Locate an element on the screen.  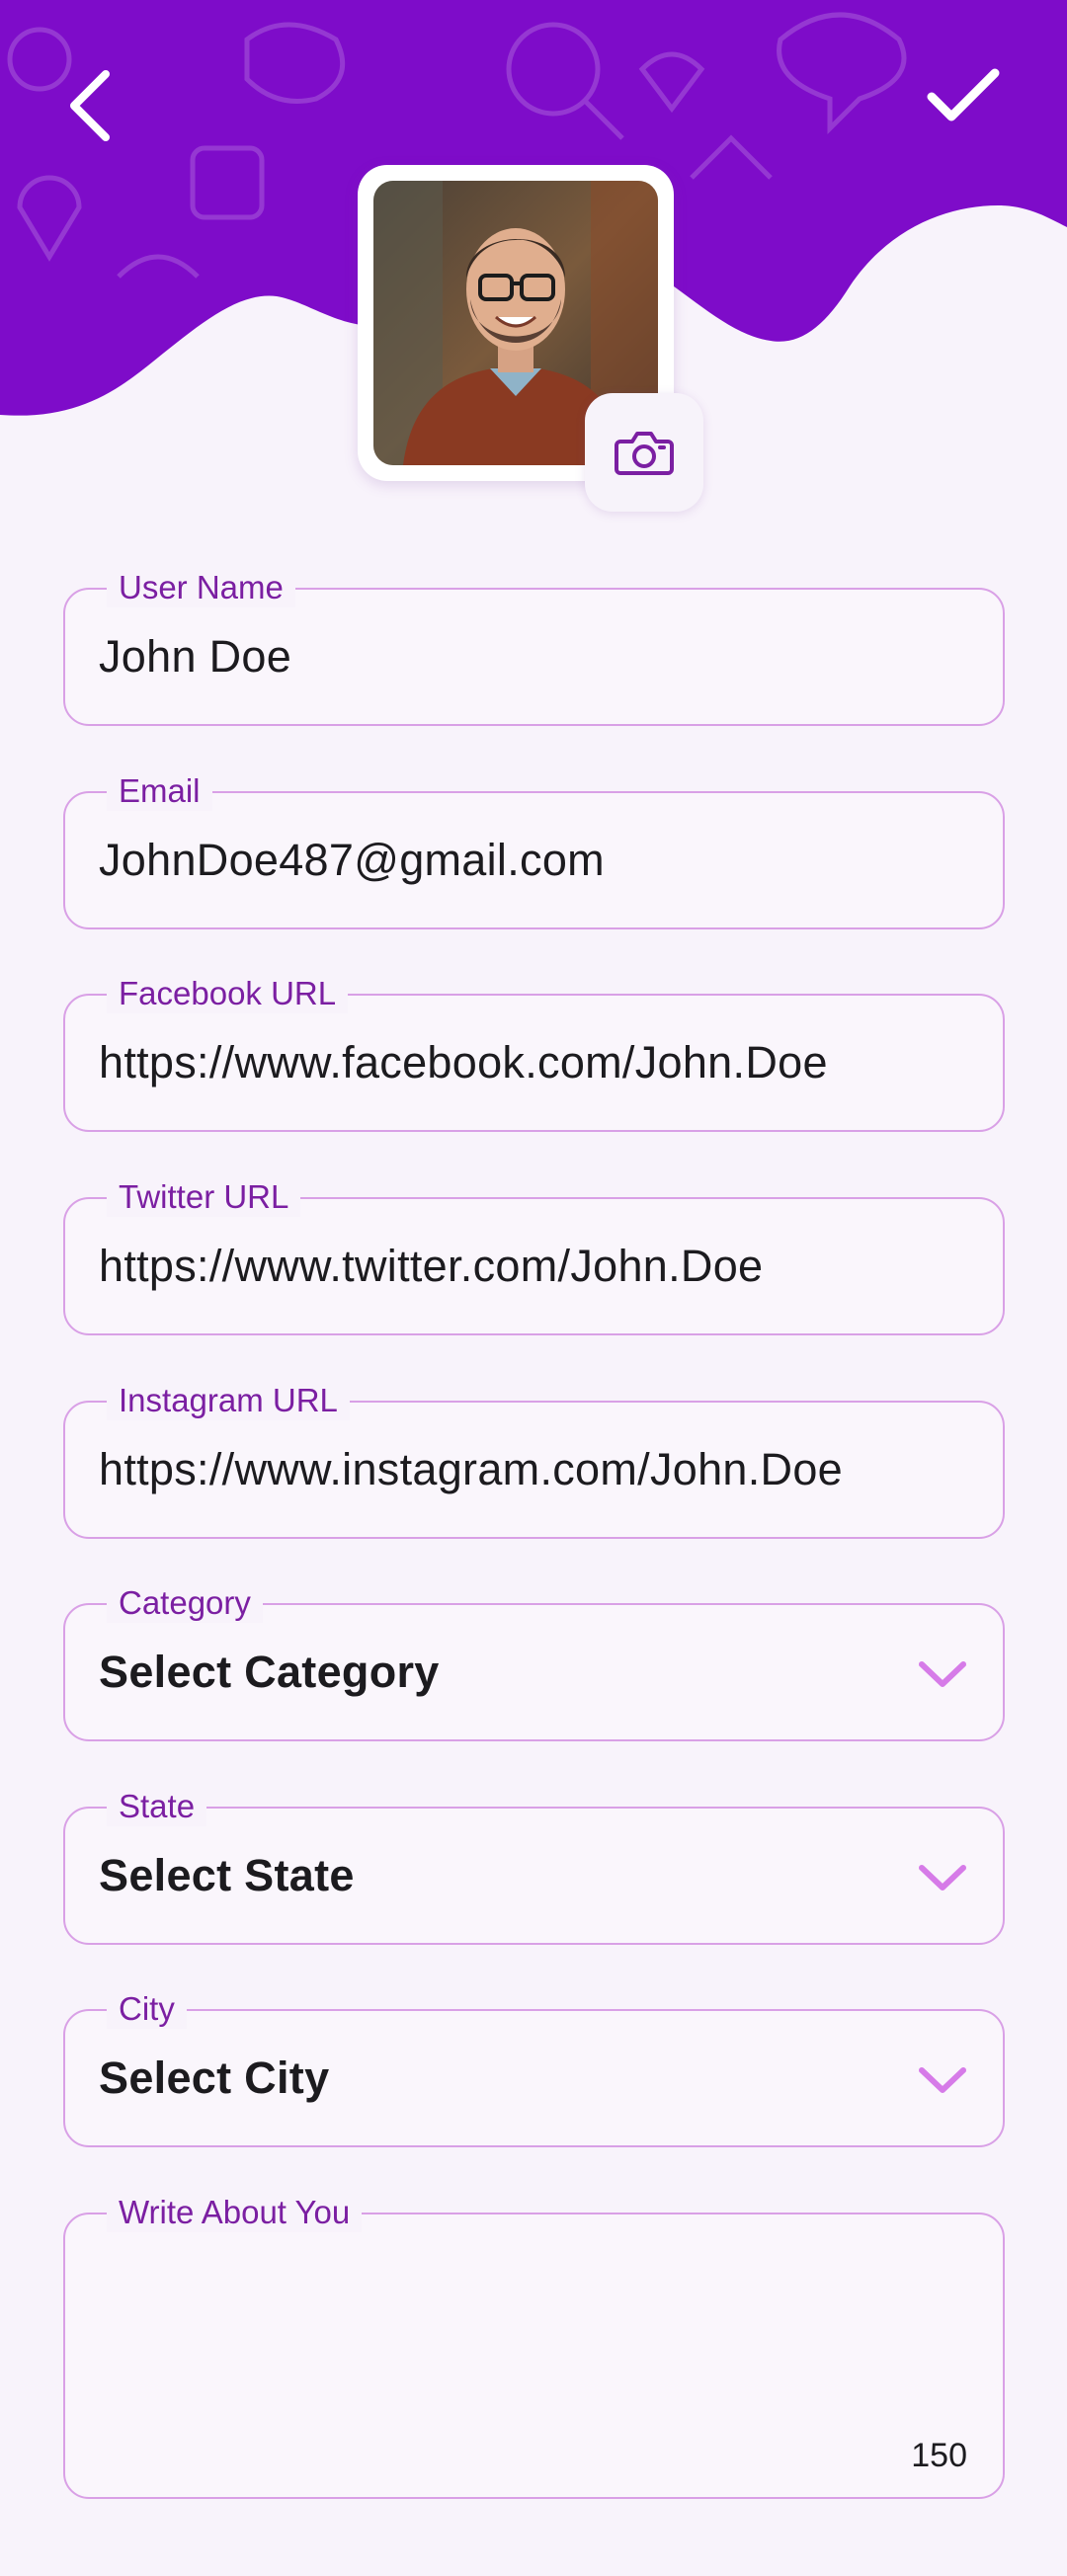
twitter-url-input: https://www.twitter.com/John.Doe is located at coordinates (431, 1266).